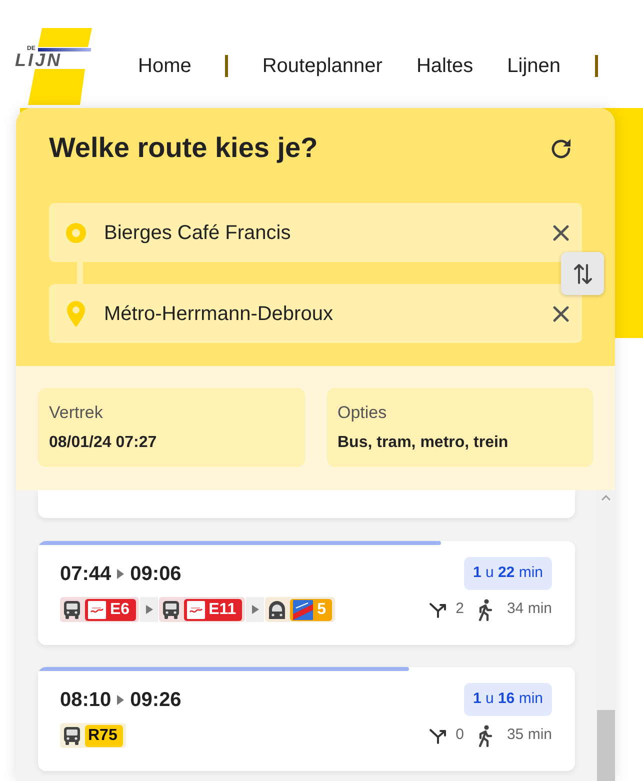 The height and width of the screenshot is (781, 643). I want to click on arrival-time: 09:06, so click(156, 574).